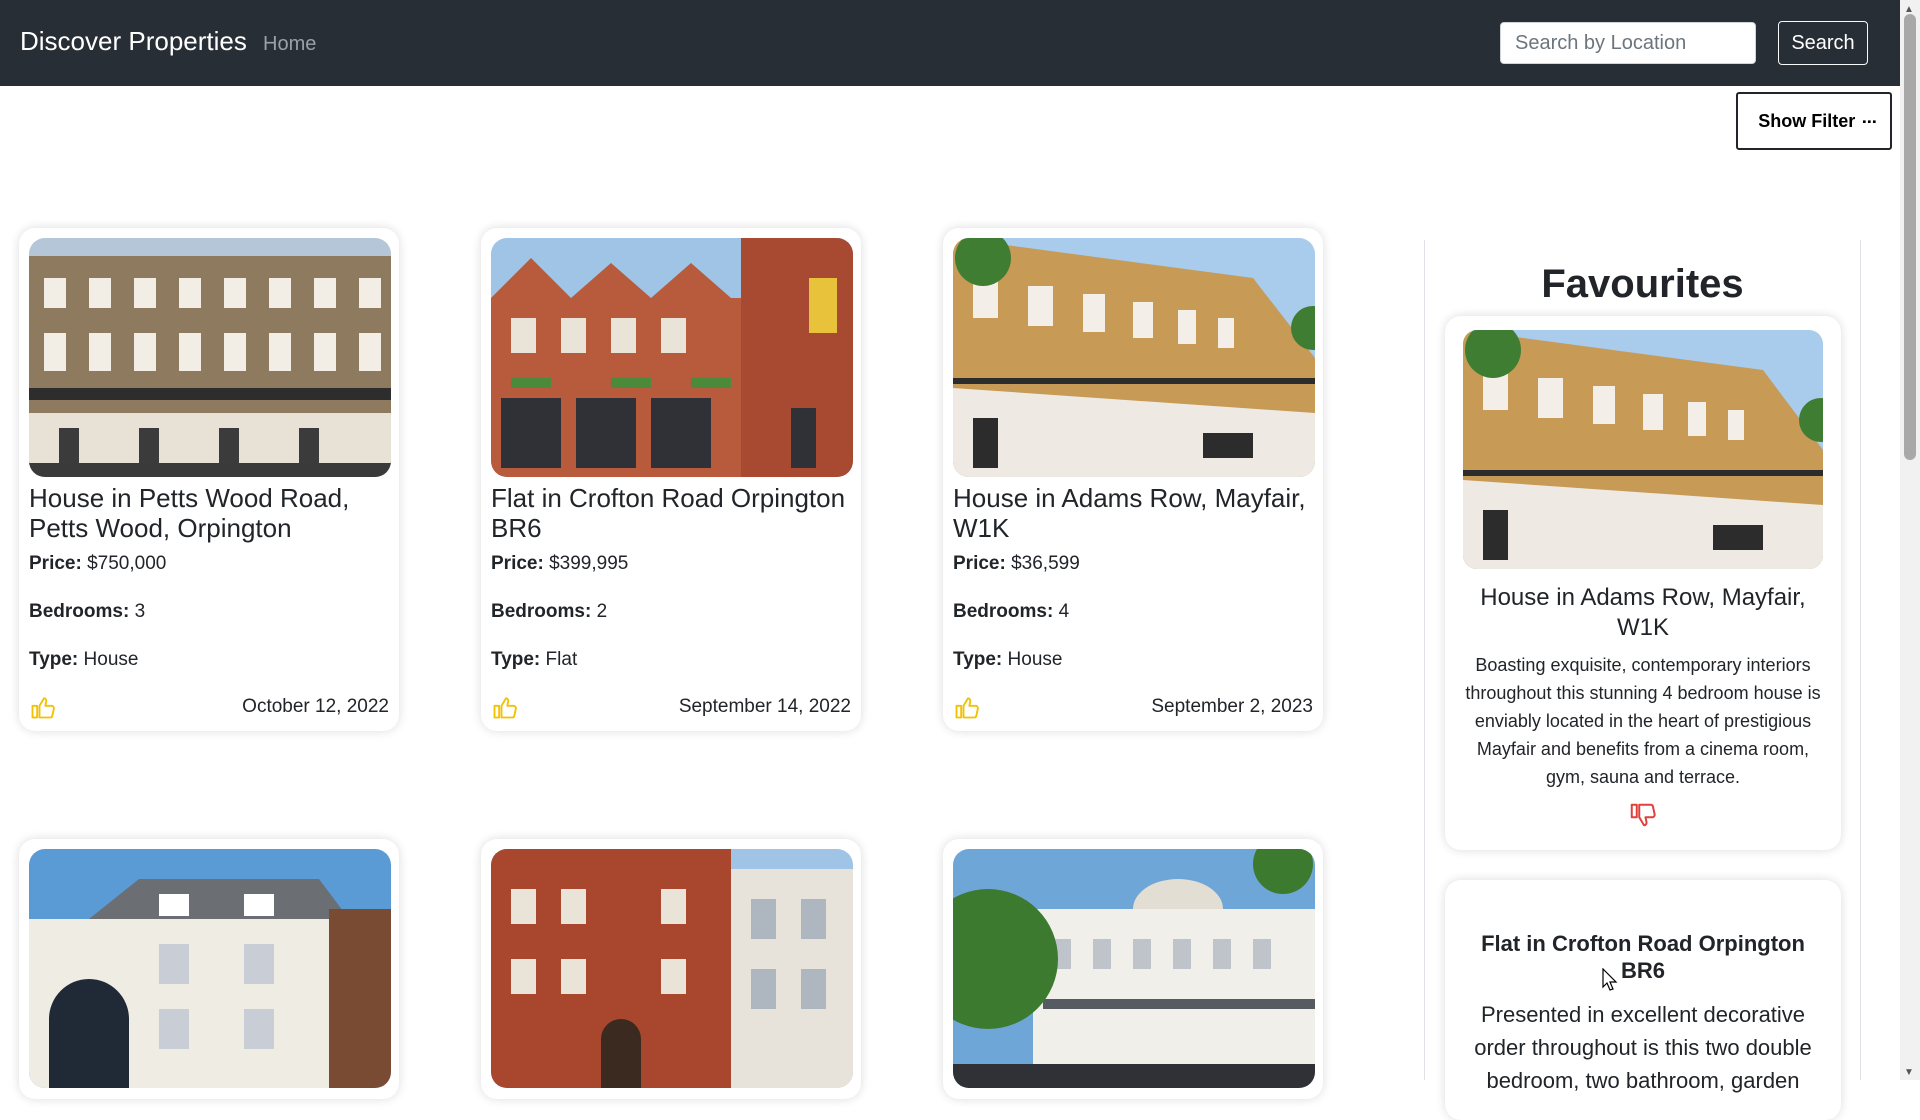 This screenshot has width=1920, height=1120. I want to click on card-footer: September 14, 2022, so click(671, 707).